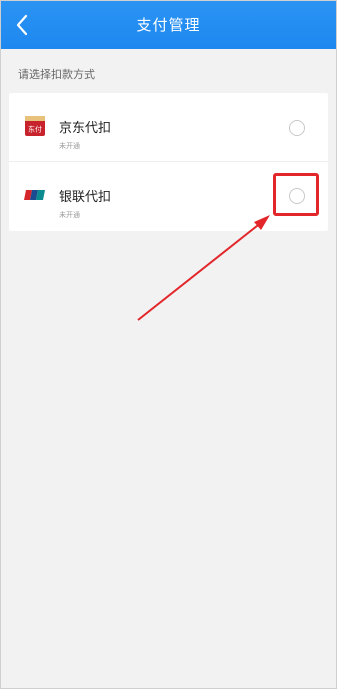  Describe the element at coordinates (203, 268) in the screenshot. I see `annotation-arrow-icon` at that location.